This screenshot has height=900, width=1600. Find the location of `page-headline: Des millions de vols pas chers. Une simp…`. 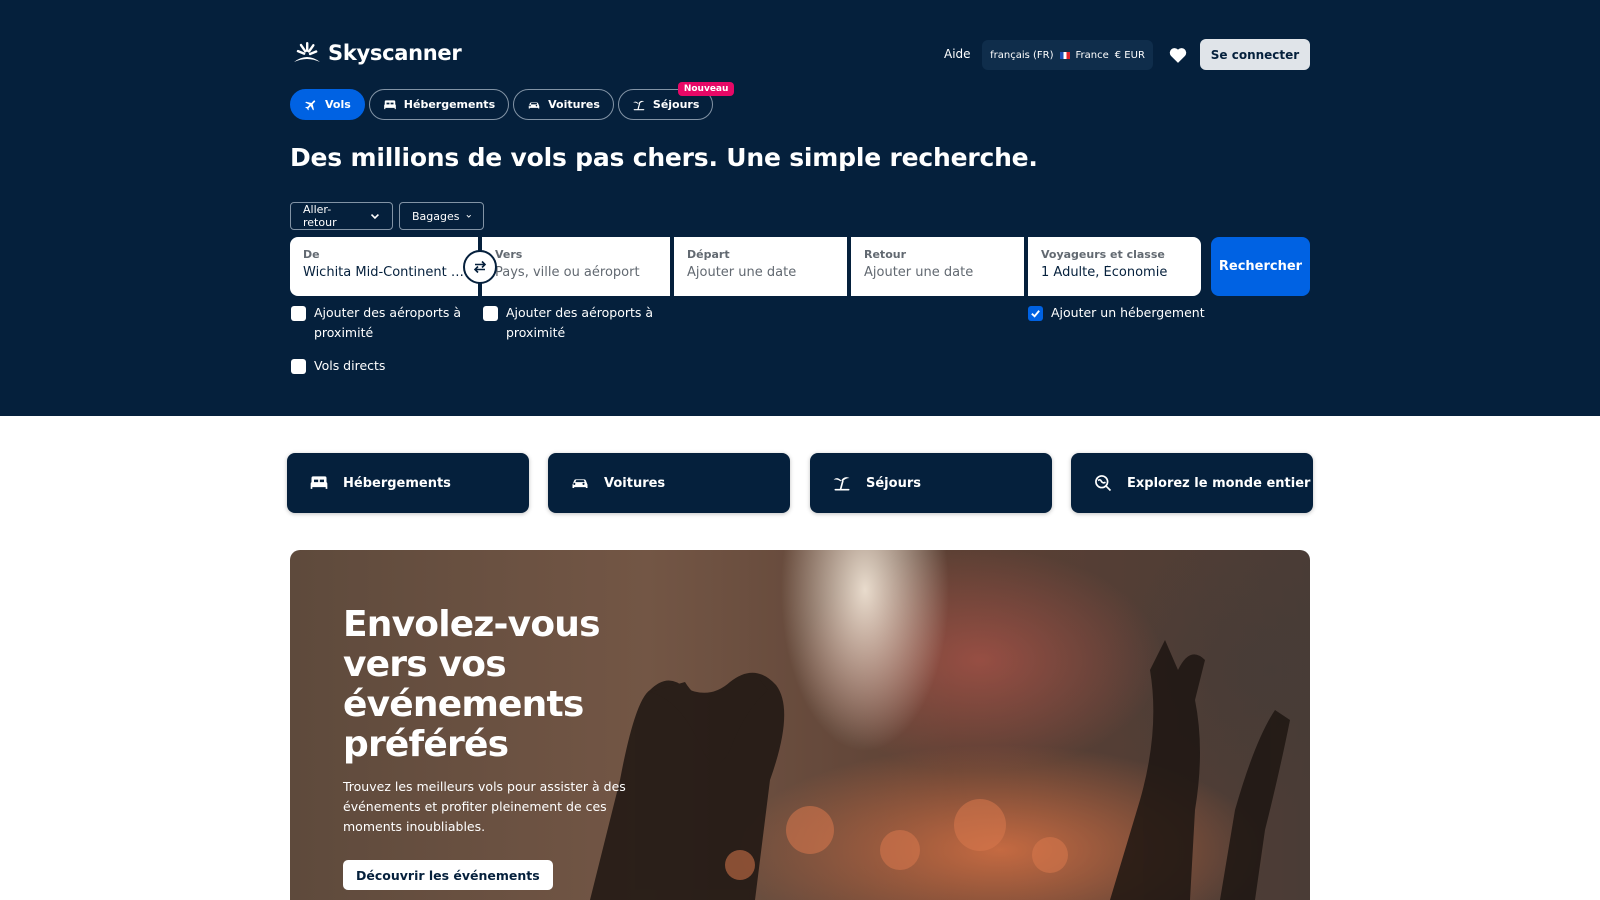

page-headline: Des millions de vols pas chers. Une simp… is located at coordinates (664, 157).